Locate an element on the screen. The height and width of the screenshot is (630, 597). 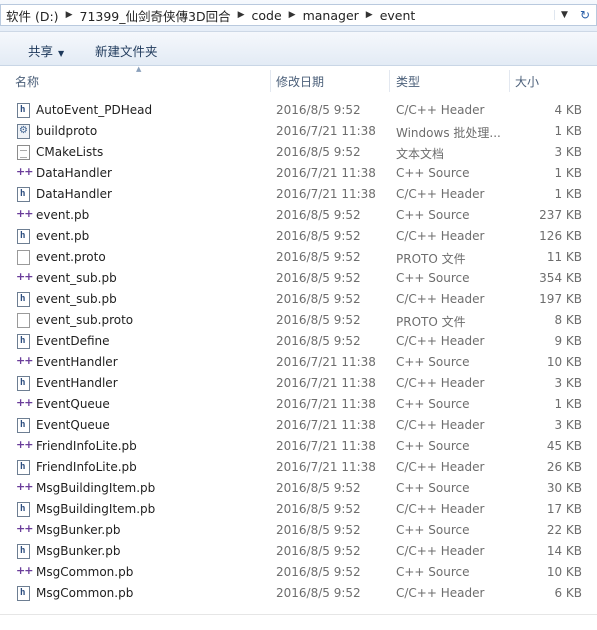
file-name: MsgCommon.pb is located at coordinates (85, 572).